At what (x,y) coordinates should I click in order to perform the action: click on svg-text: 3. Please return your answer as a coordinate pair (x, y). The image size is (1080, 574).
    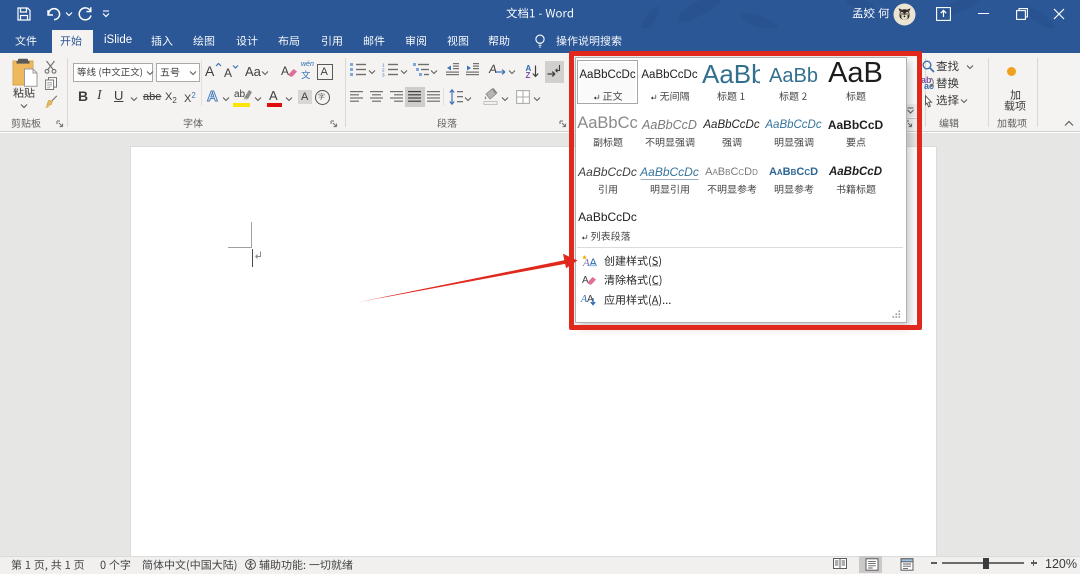
    Looking at the image, I should click on (383, 74).